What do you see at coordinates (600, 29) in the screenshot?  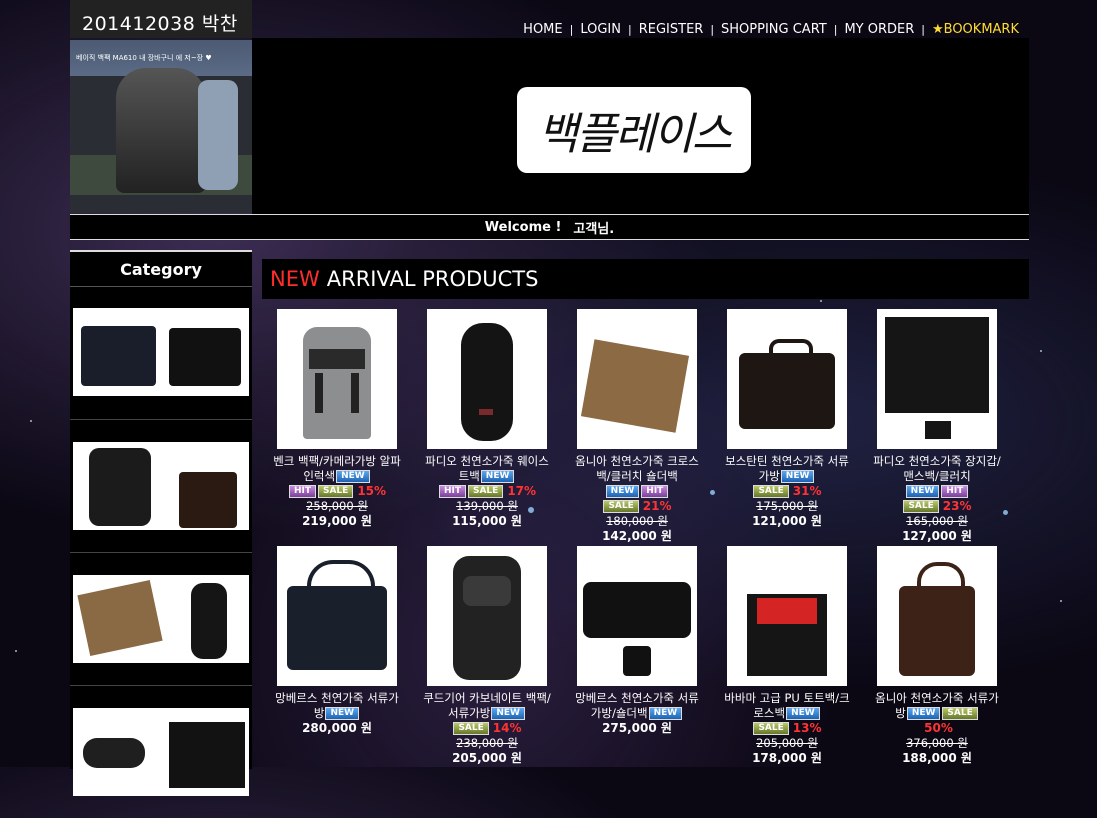 I see `nav-login: LOGIN` at bounding box center [600, 29].